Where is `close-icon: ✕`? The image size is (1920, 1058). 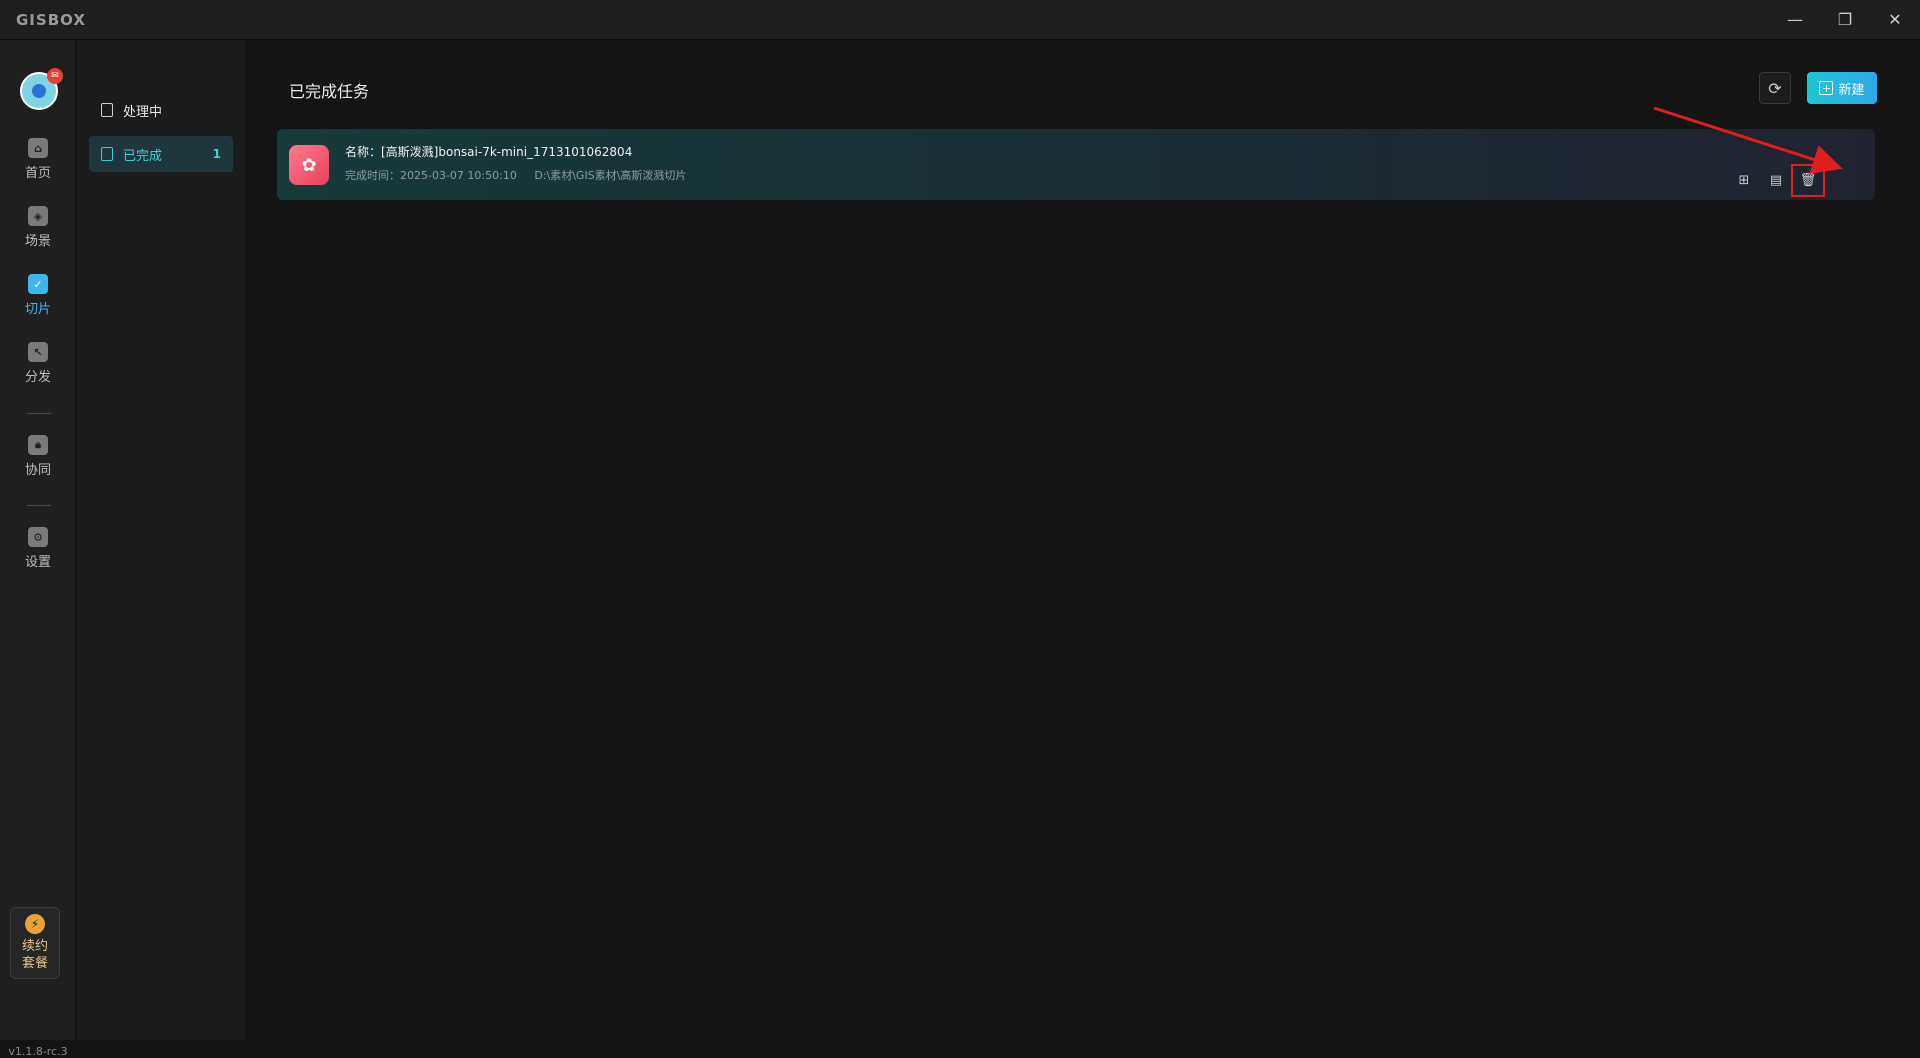
close-icon: ✕ is located at coordinates (1895, 19).